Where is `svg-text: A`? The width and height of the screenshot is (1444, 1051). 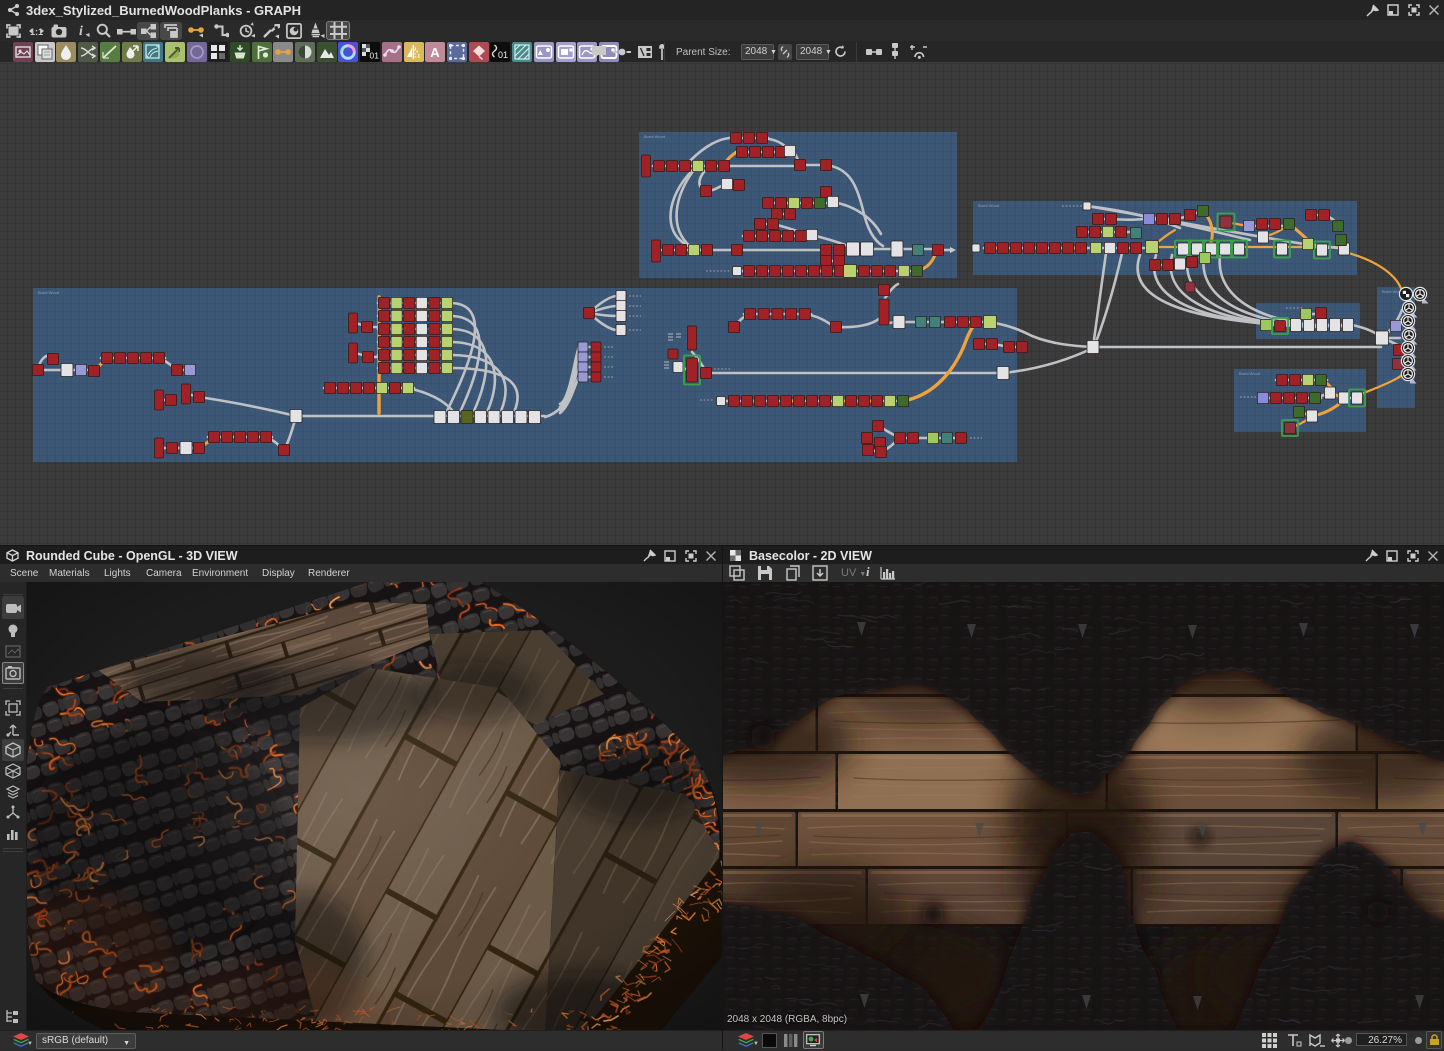
svg-text: A is located at coordinates (435, 52).